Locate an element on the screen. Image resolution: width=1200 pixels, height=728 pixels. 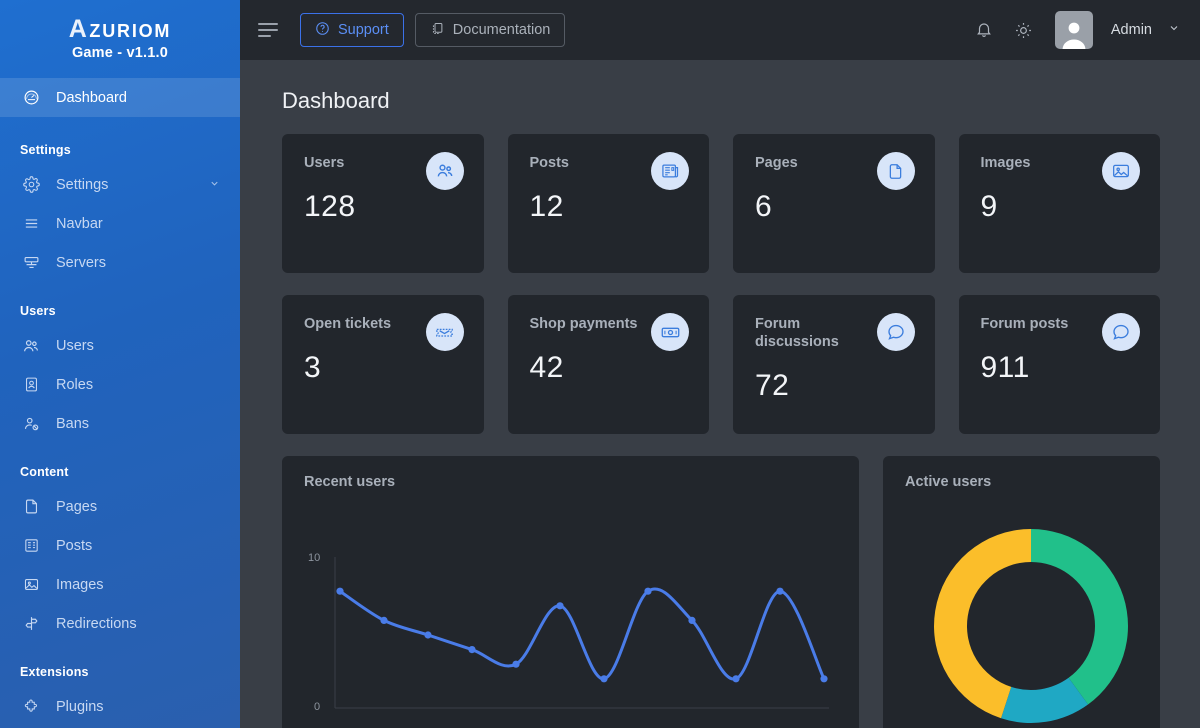
question-circle-icon is located at coordinates (322, 30).